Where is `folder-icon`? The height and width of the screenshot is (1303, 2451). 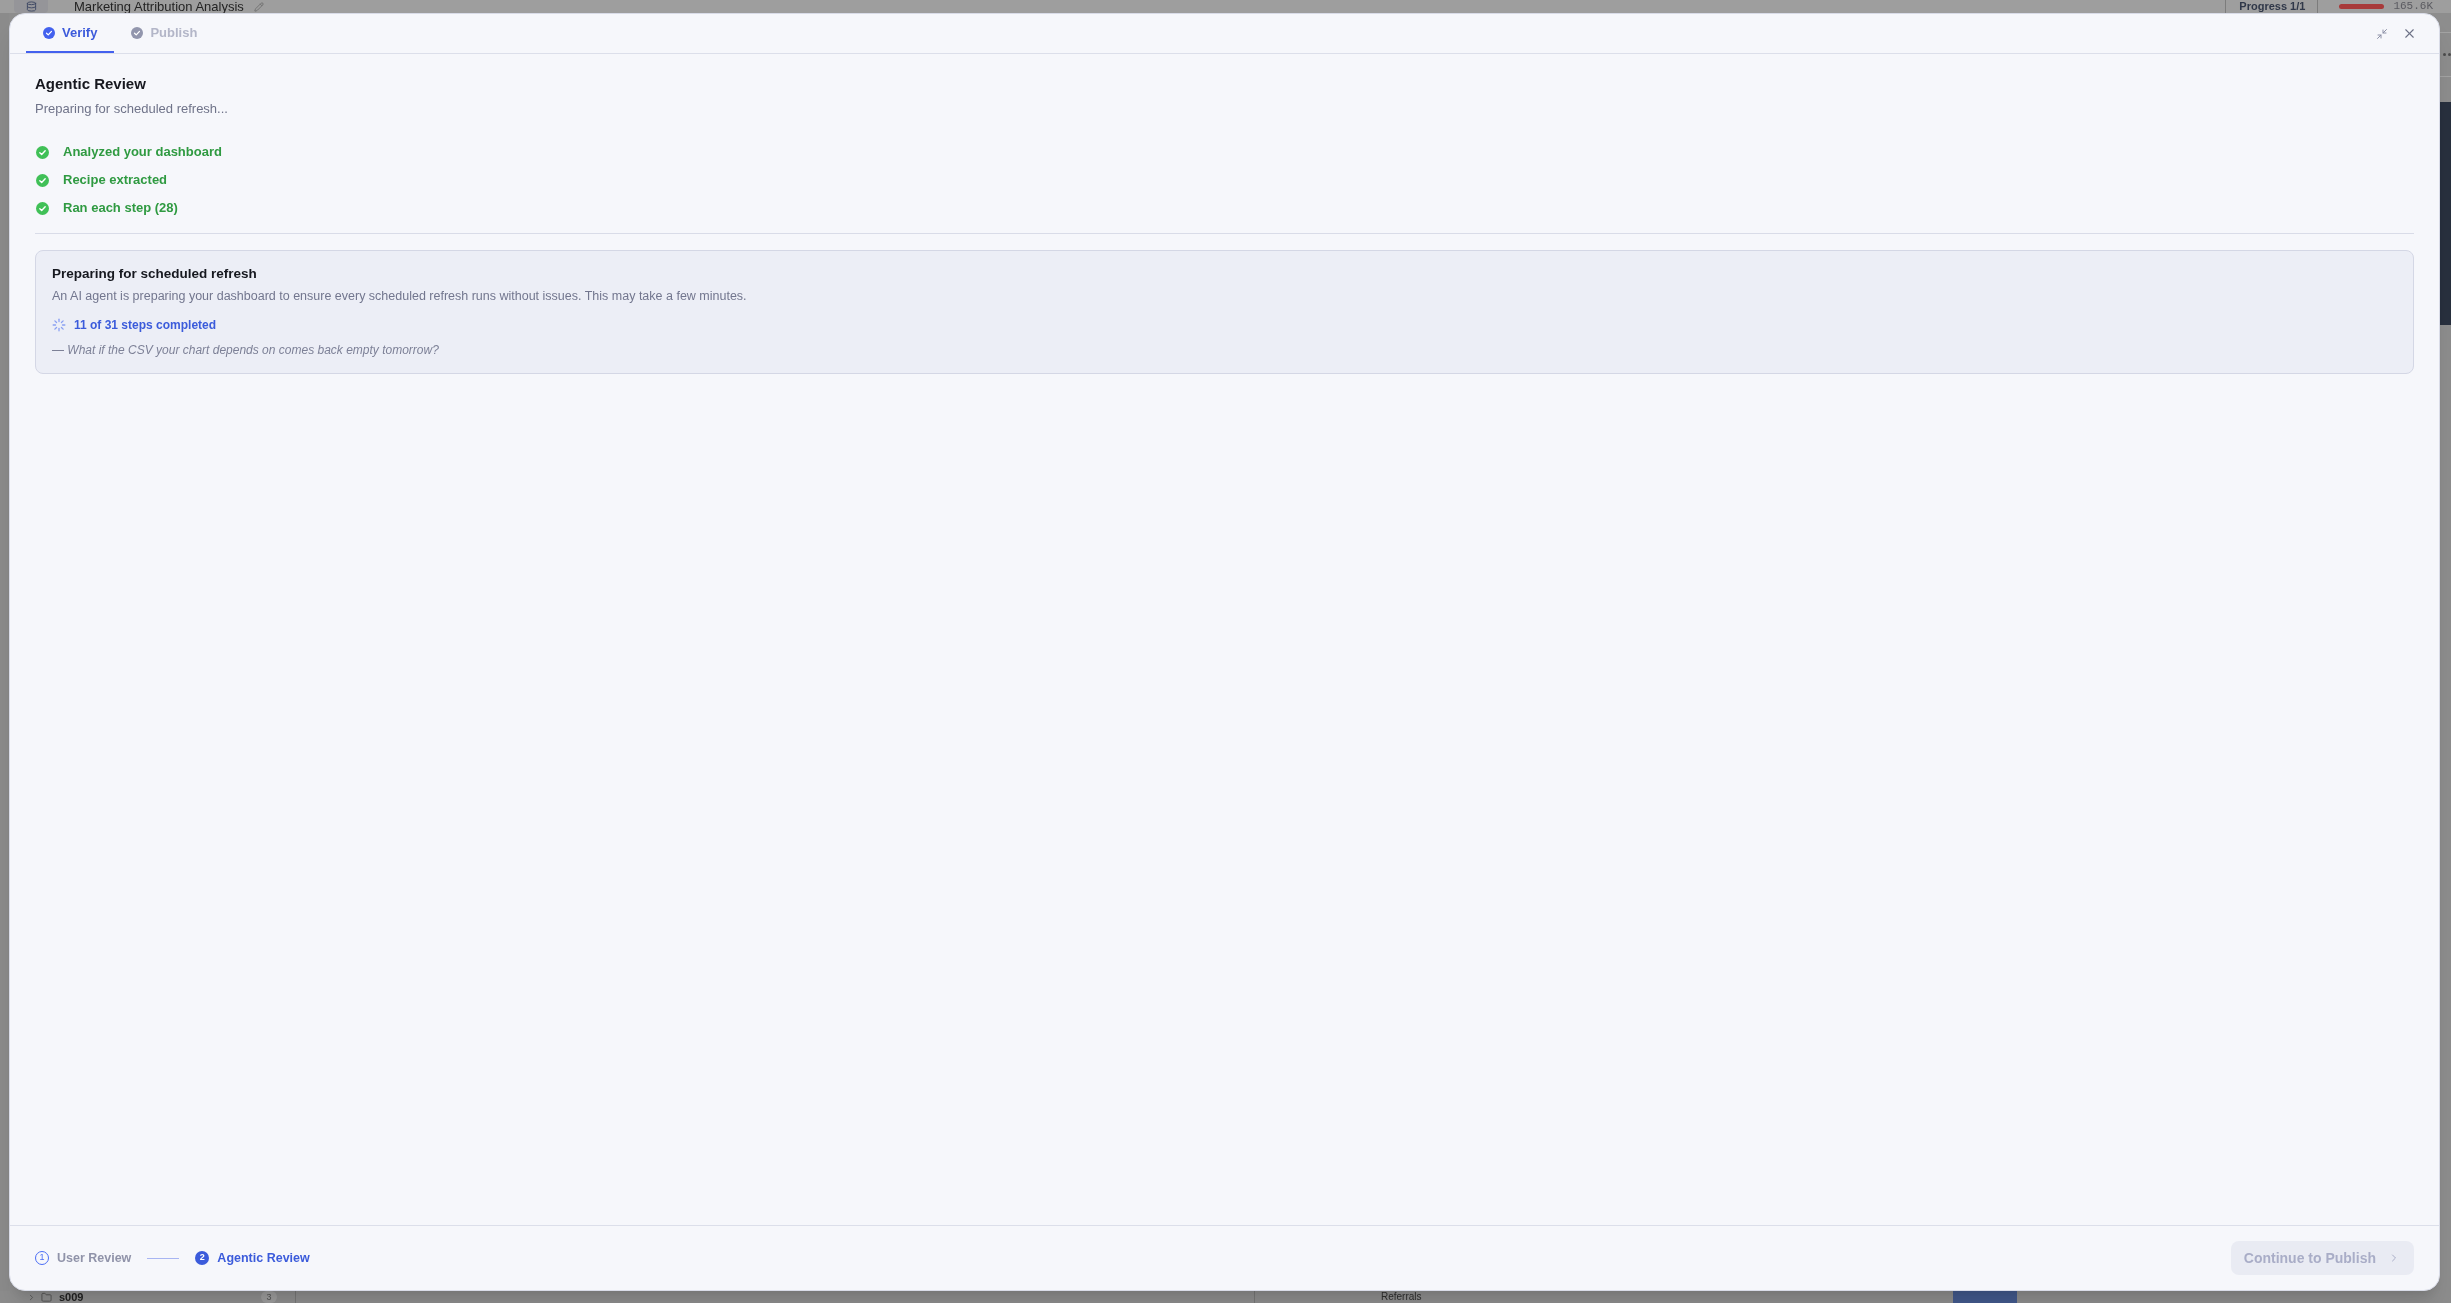 folder-icon is located at coordinates (46, 1297).